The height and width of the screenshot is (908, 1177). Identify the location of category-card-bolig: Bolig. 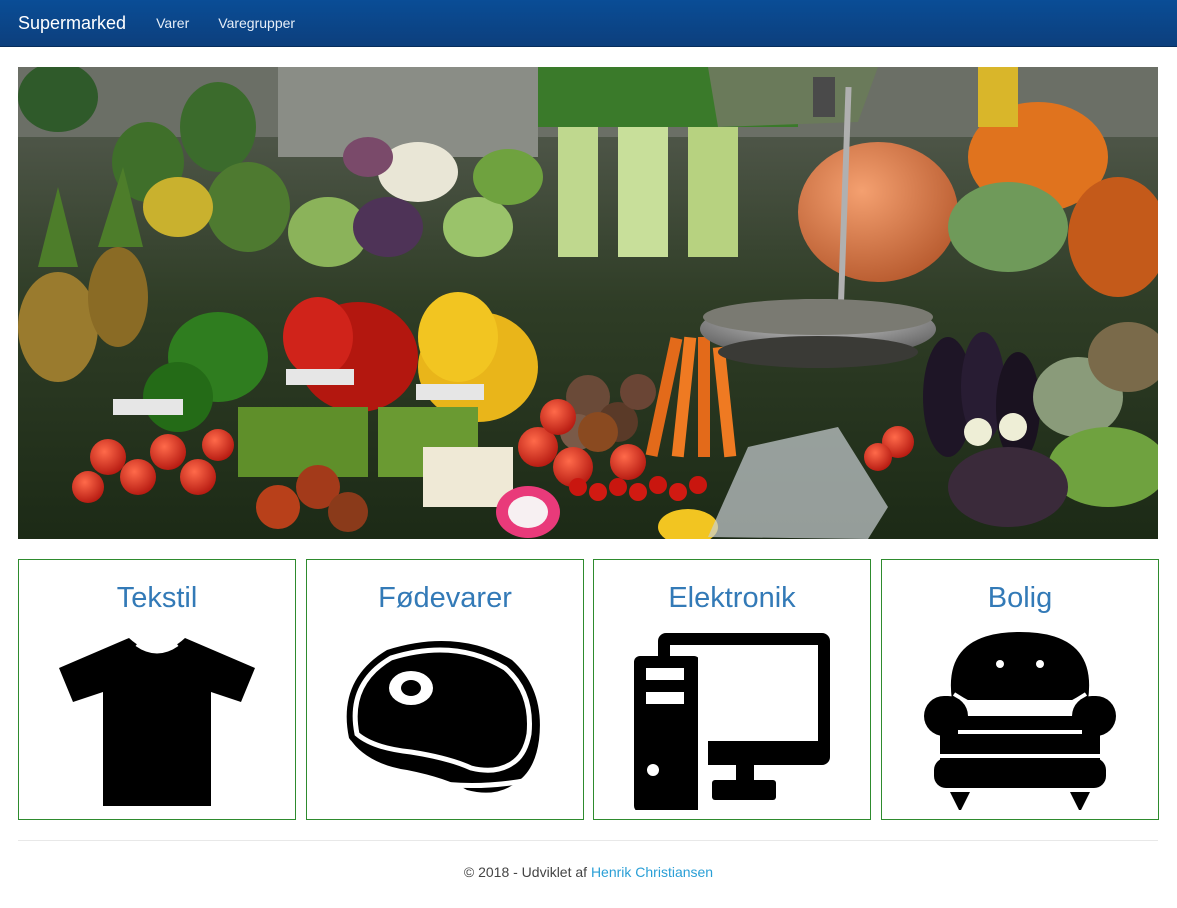
(1020, 689).